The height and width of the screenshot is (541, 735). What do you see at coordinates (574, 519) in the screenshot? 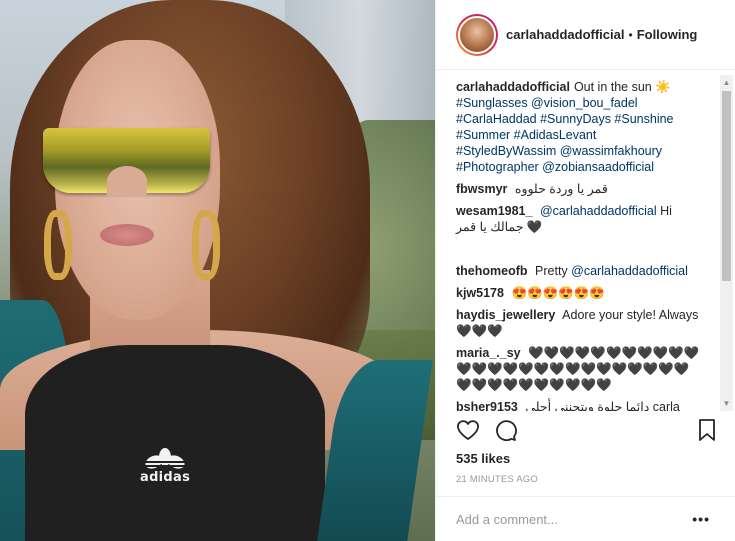
I see `add-comment-input` at bounding box center [574, 519].